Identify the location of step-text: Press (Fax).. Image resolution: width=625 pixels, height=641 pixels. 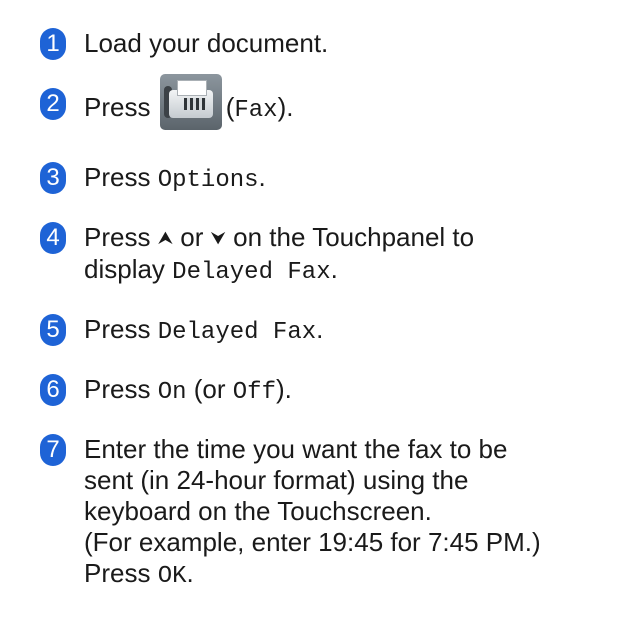
(351, 102).